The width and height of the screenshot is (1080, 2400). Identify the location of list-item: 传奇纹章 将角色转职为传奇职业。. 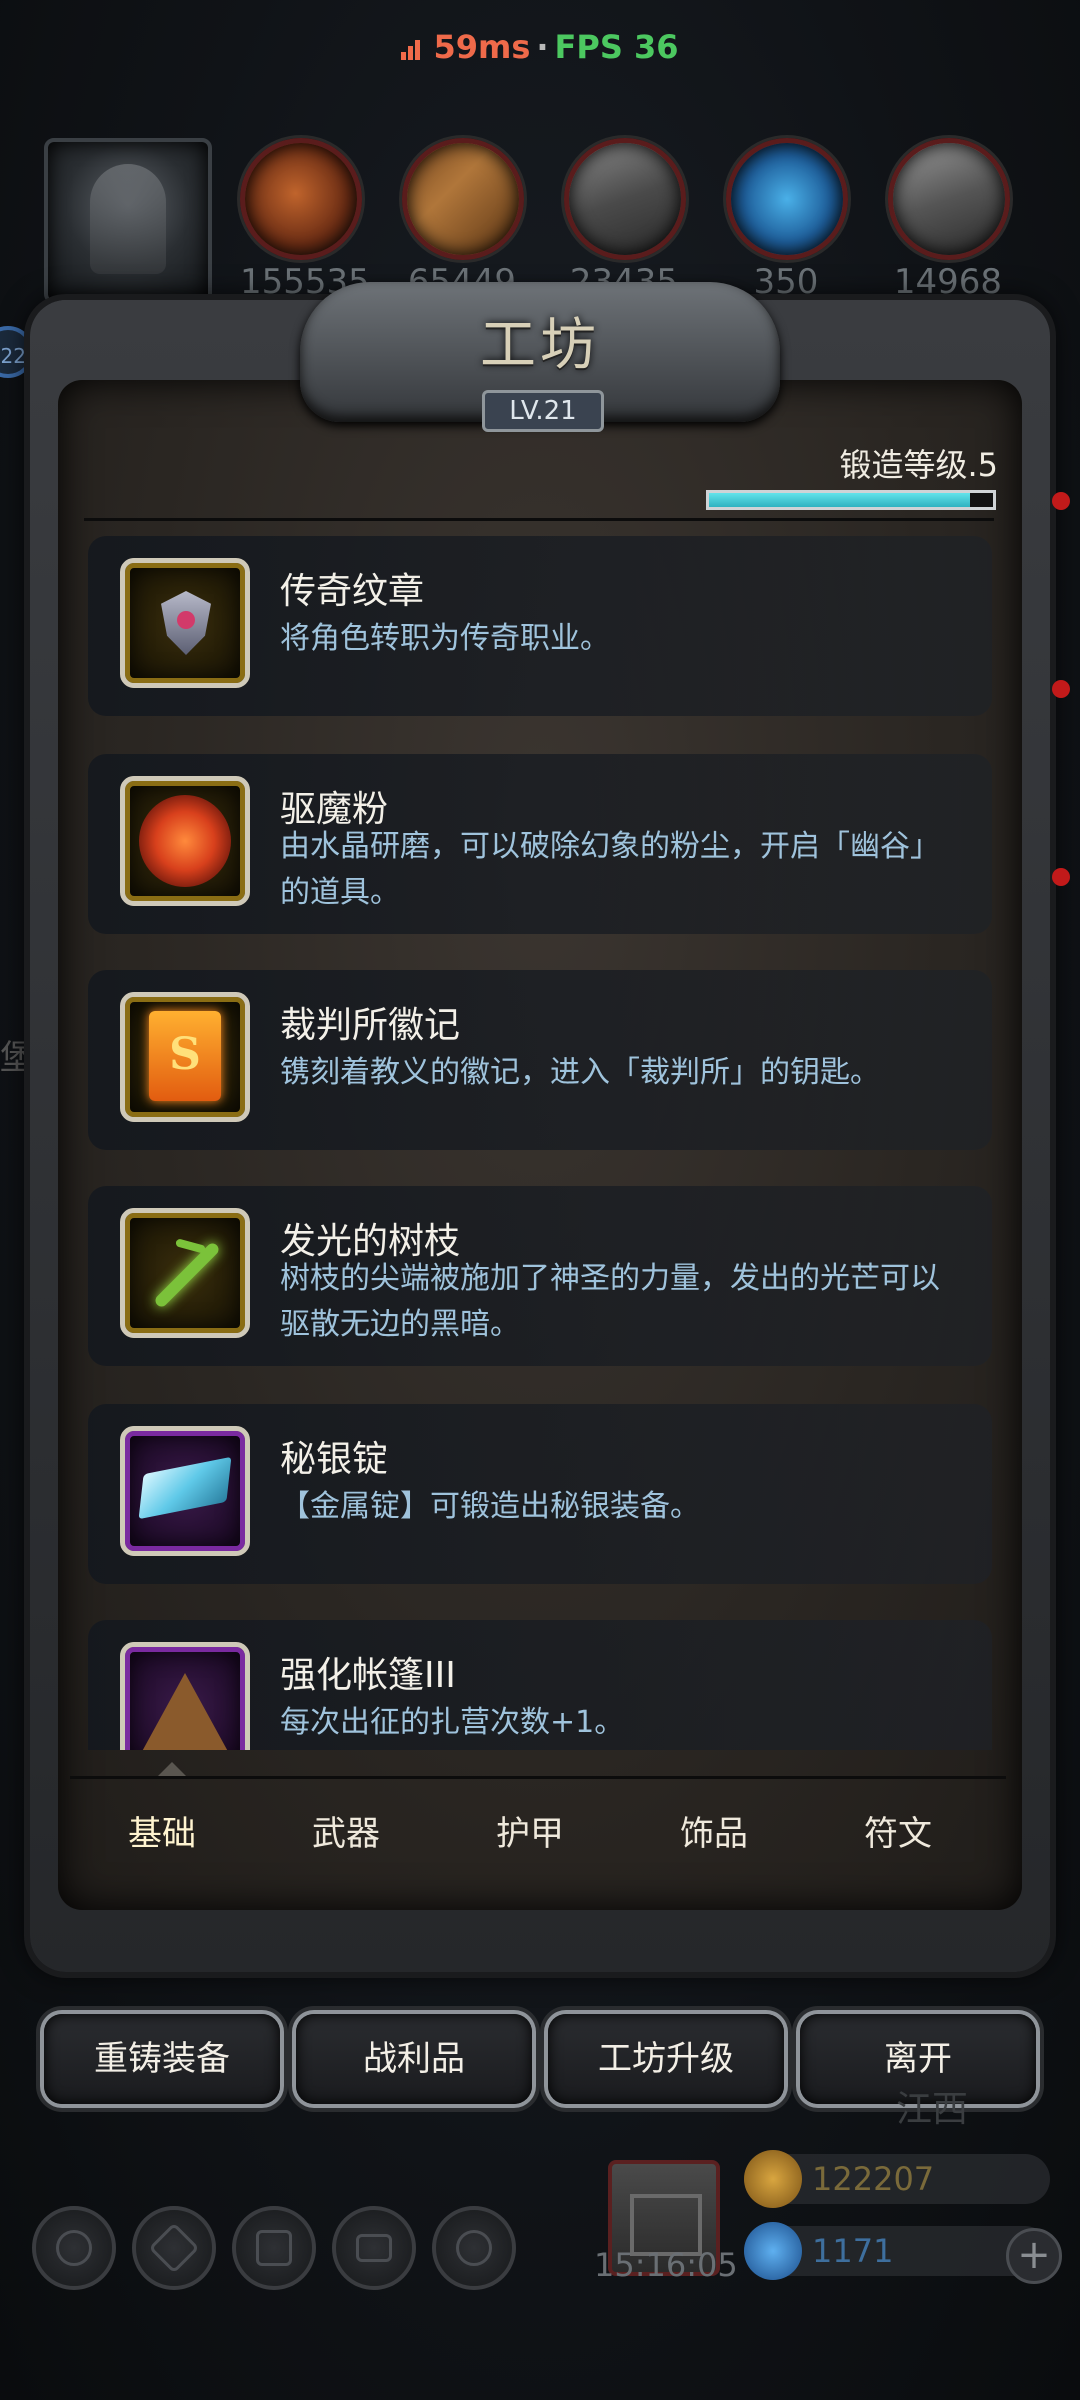
(540, 626).